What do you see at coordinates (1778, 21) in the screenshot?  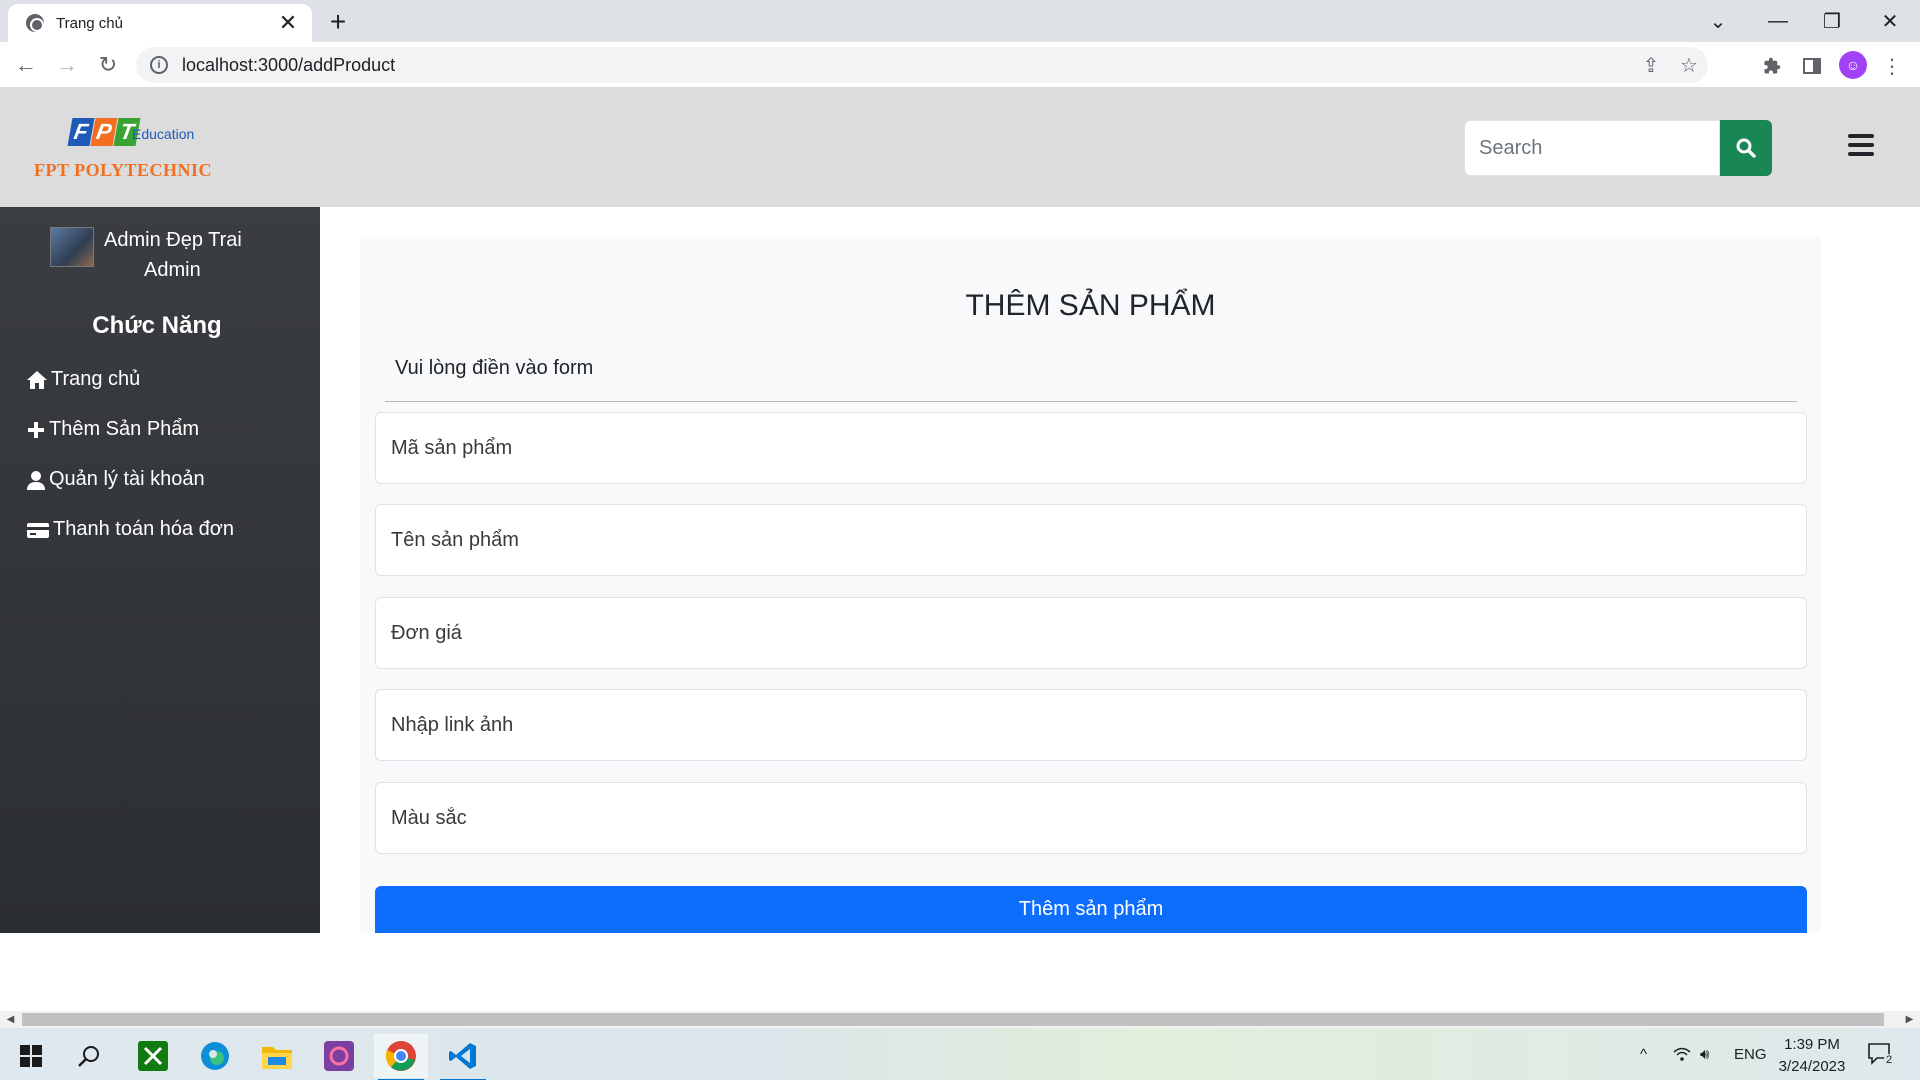 I see `minimize-icon: —` at bounding box center [1778, 21].